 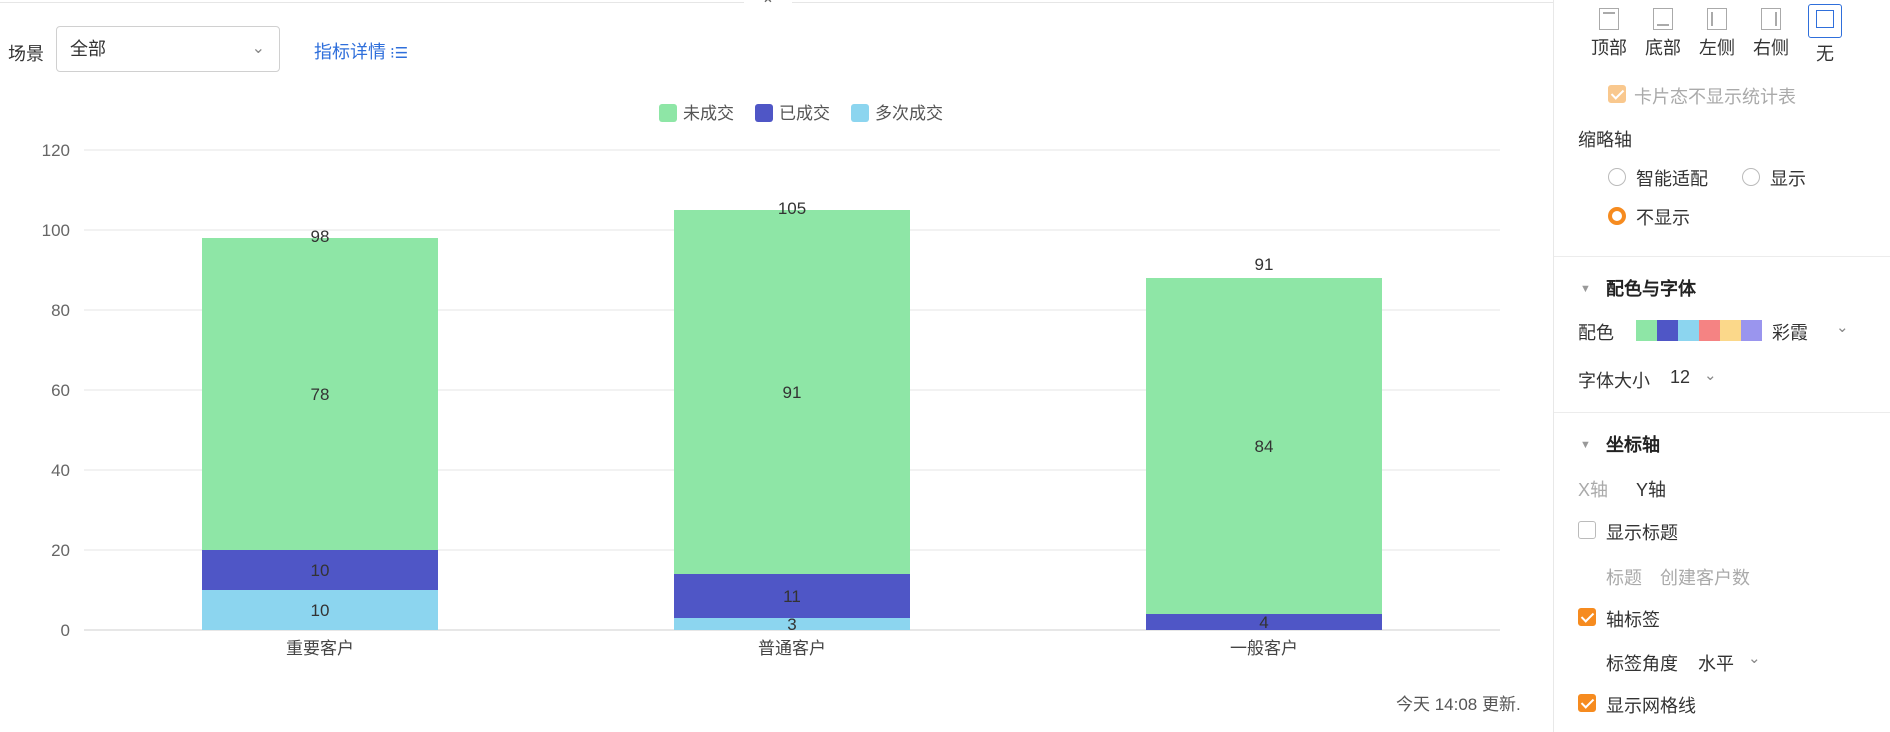 What do you see at coordinates (1651, 489) in the screenshot?
I see `tab-y-axis: Y轴` at bounding box center [1651, 489].